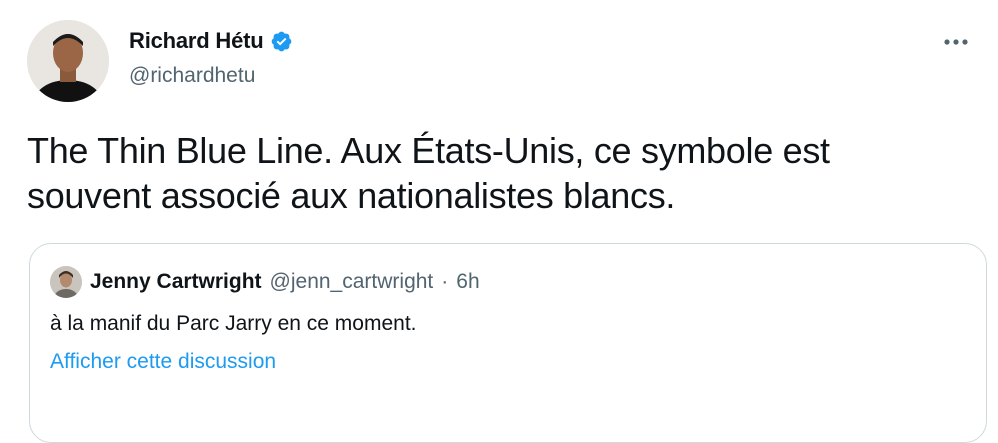 This screenshot has height=443, width=998. What do you see at coordinates (192, 76) in the screenshot?
I see `author-handle: @richardhetu` at bounding box center [192, 76].